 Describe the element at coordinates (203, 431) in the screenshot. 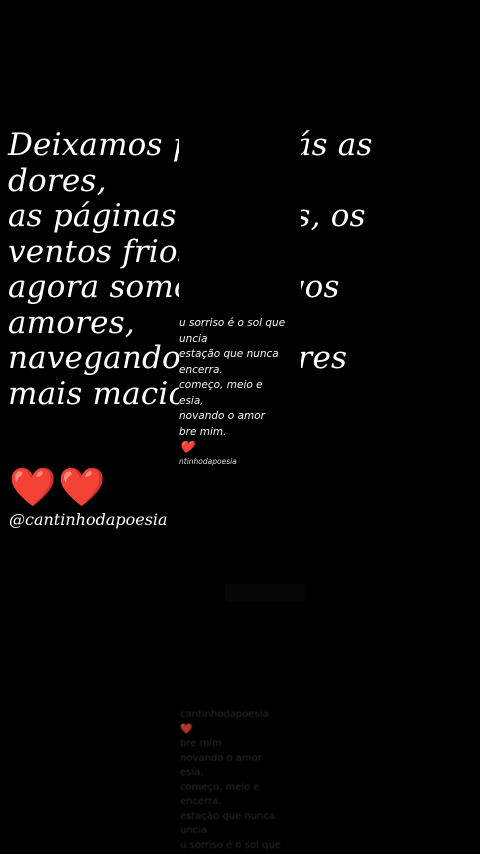

I see `inner-poem-line: bre mim.` at that location.